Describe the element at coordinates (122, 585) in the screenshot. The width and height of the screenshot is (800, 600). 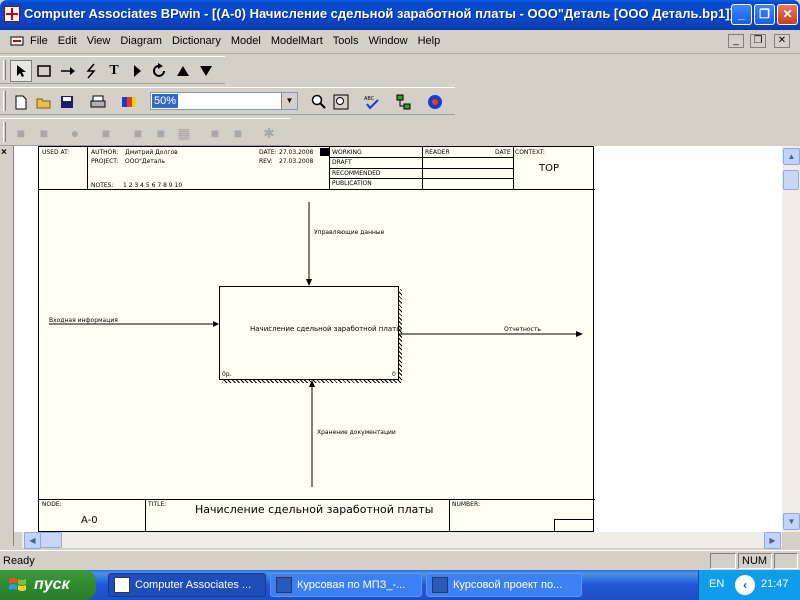
I see `bpwin-task-icon` at that location.